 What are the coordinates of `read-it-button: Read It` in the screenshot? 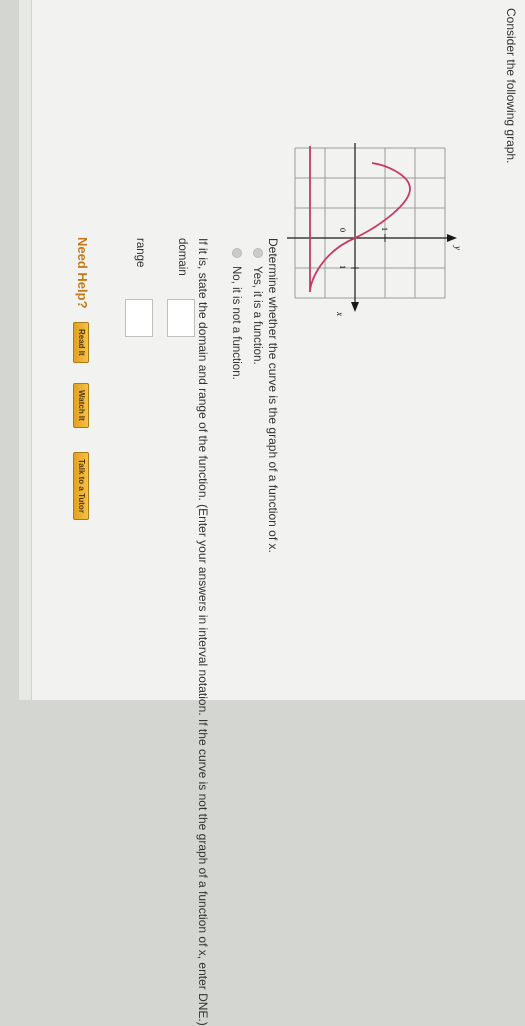 It's located at (81, 342).